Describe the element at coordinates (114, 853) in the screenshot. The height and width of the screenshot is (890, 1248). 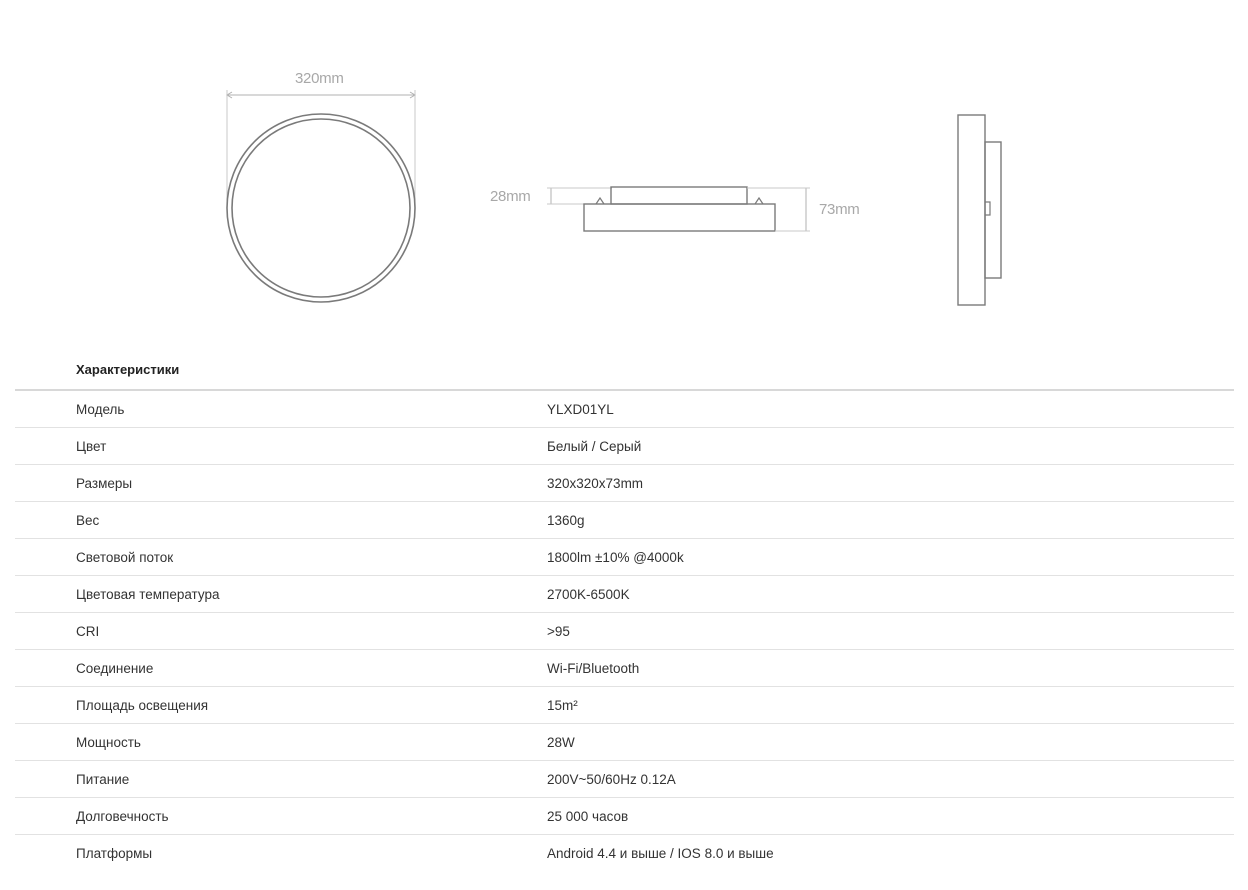
I see `spec-key: Платформы` at that location.